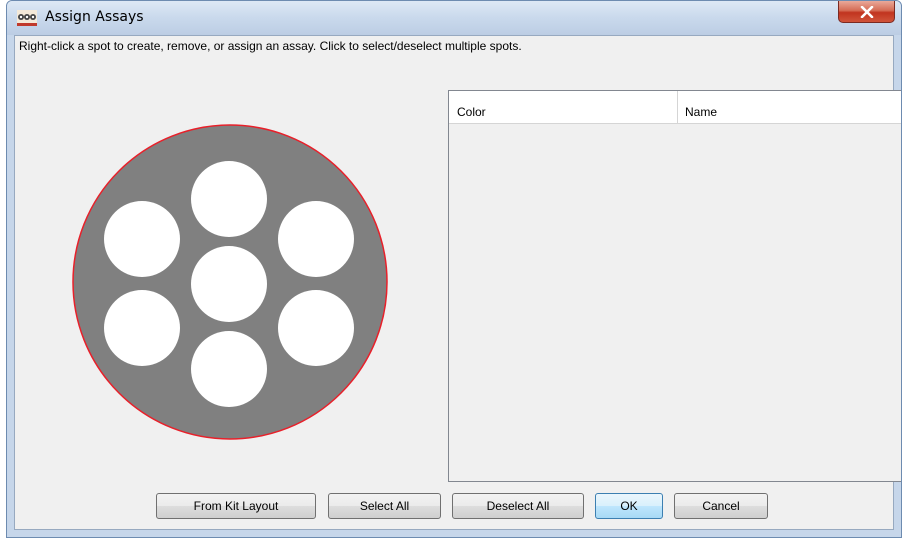  Describe the element at coordinates (229, 369) in the screenshot. I see `spot-bottom` at that location.